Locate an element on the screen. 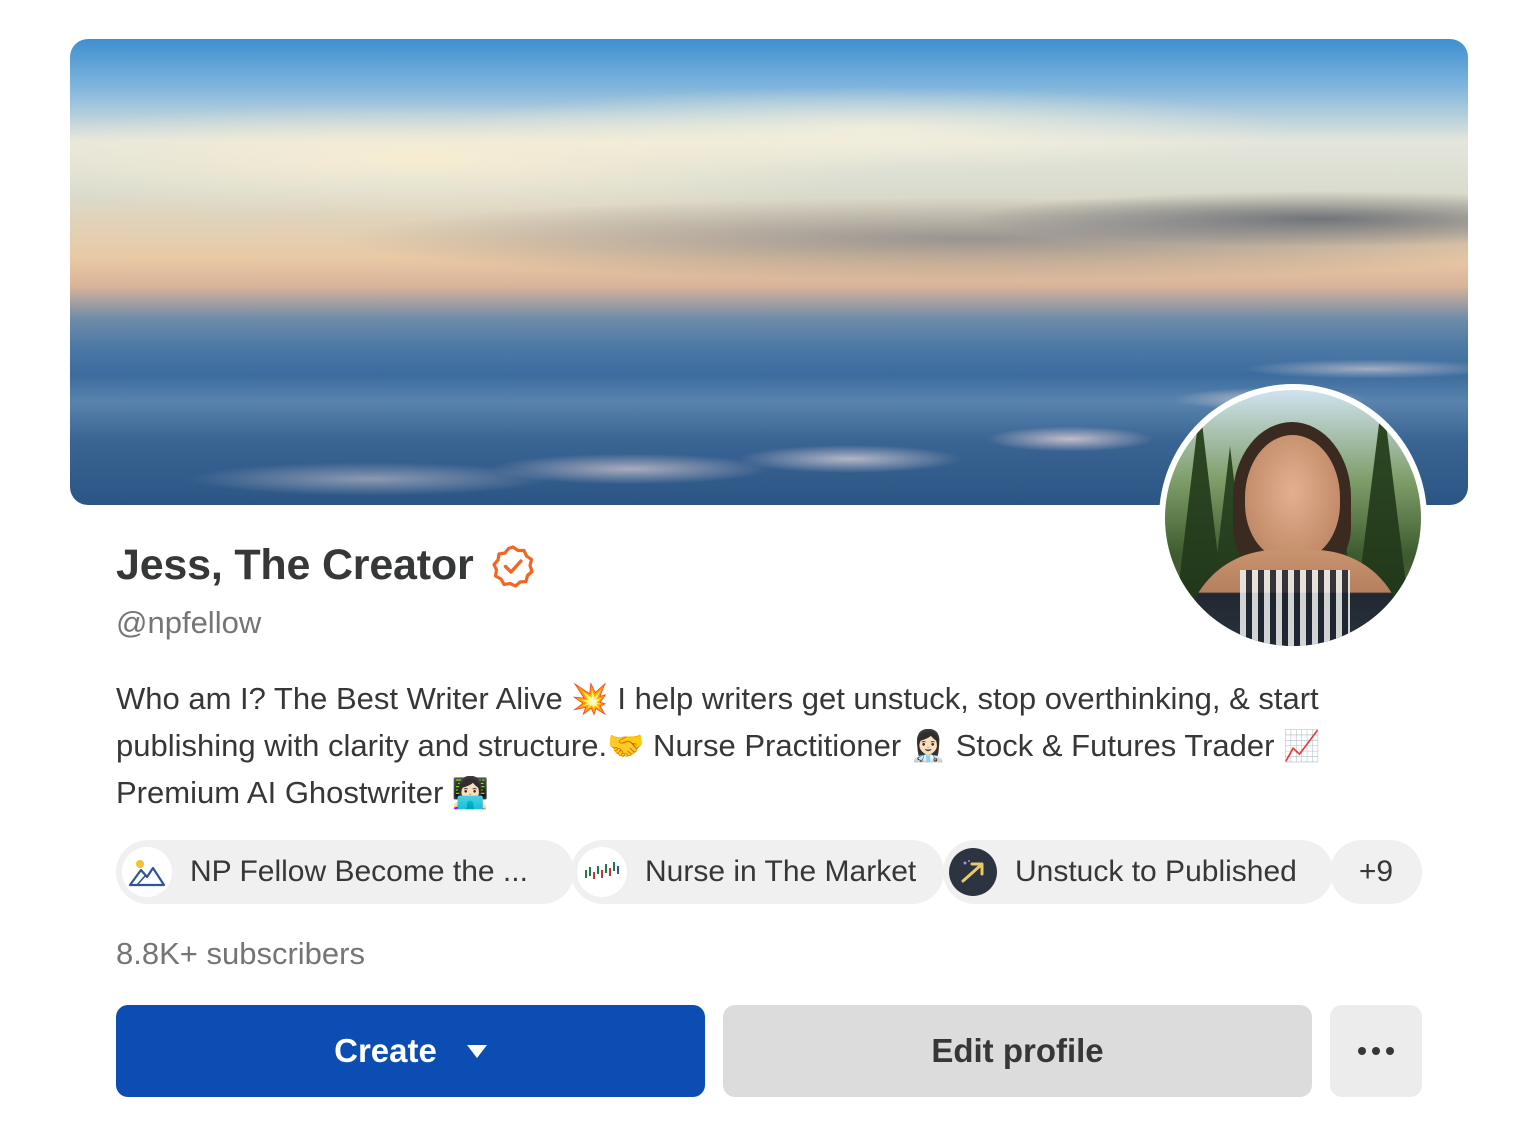 The image size is (1520, 1134). ellipsis-icon is located at coordinates (1376, 1051).